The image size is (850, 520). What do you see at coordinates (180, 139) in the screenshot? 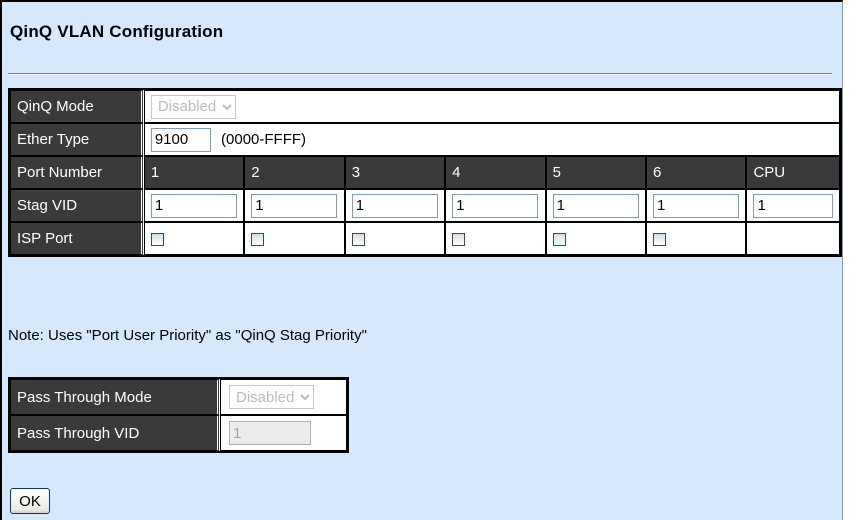
I see `ether-type-input` at bounding box center [180, 139].